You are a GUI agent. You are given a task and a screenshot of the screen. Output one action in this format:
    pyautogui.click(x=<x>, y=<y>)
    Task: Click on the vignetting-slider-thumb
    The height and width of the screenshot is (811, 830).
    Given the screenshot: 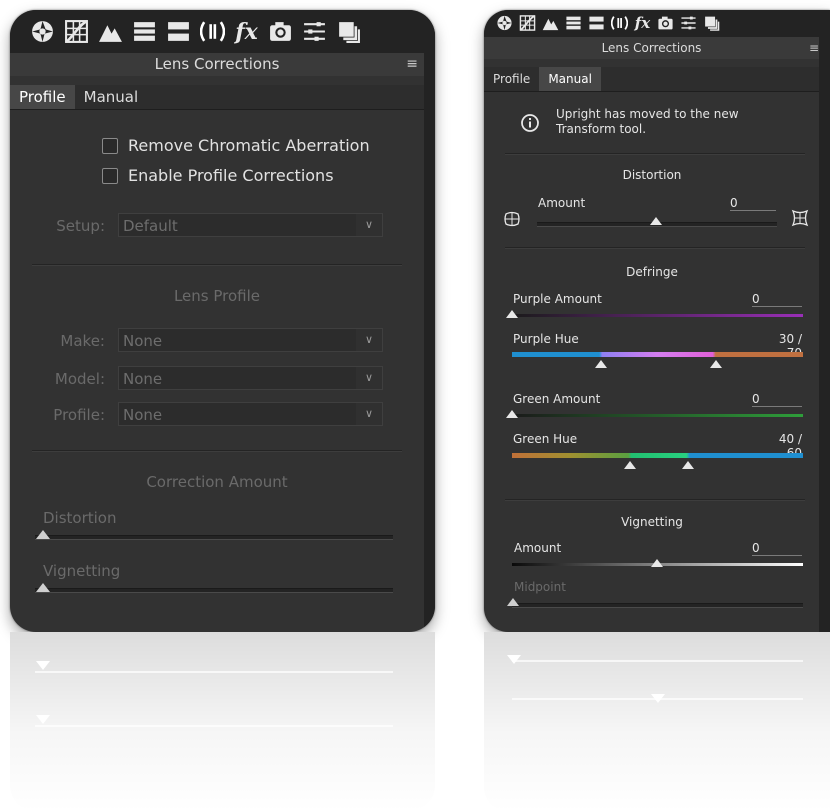 What is the action you would take?
    pyautogui.click(x=43, y=587)
    